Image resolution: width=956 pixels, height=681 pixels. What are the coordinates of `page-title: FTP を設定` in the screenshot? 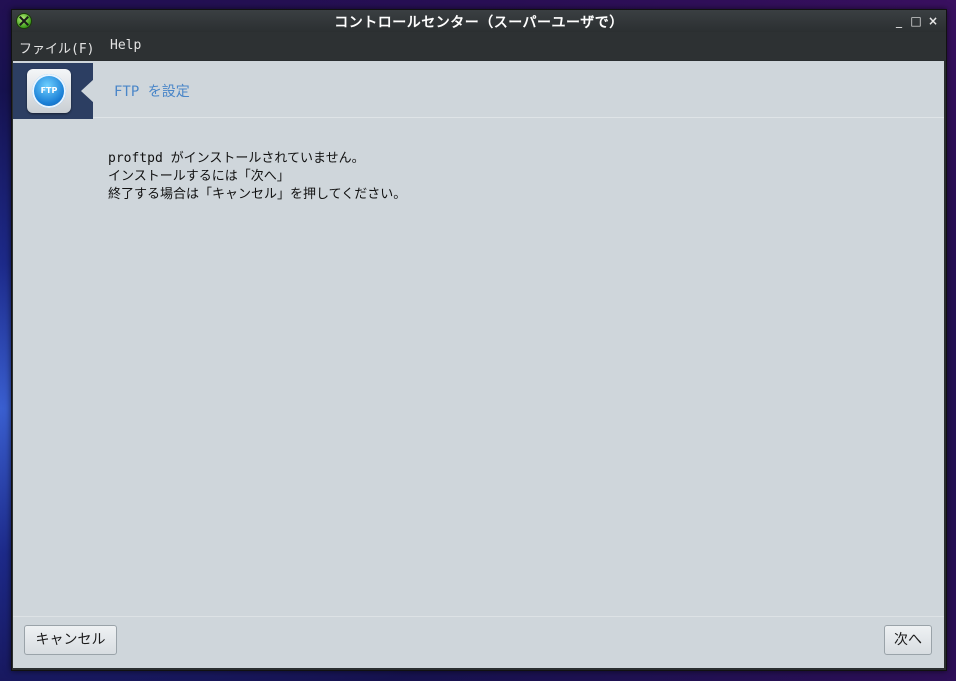 It's located at (152, 92).